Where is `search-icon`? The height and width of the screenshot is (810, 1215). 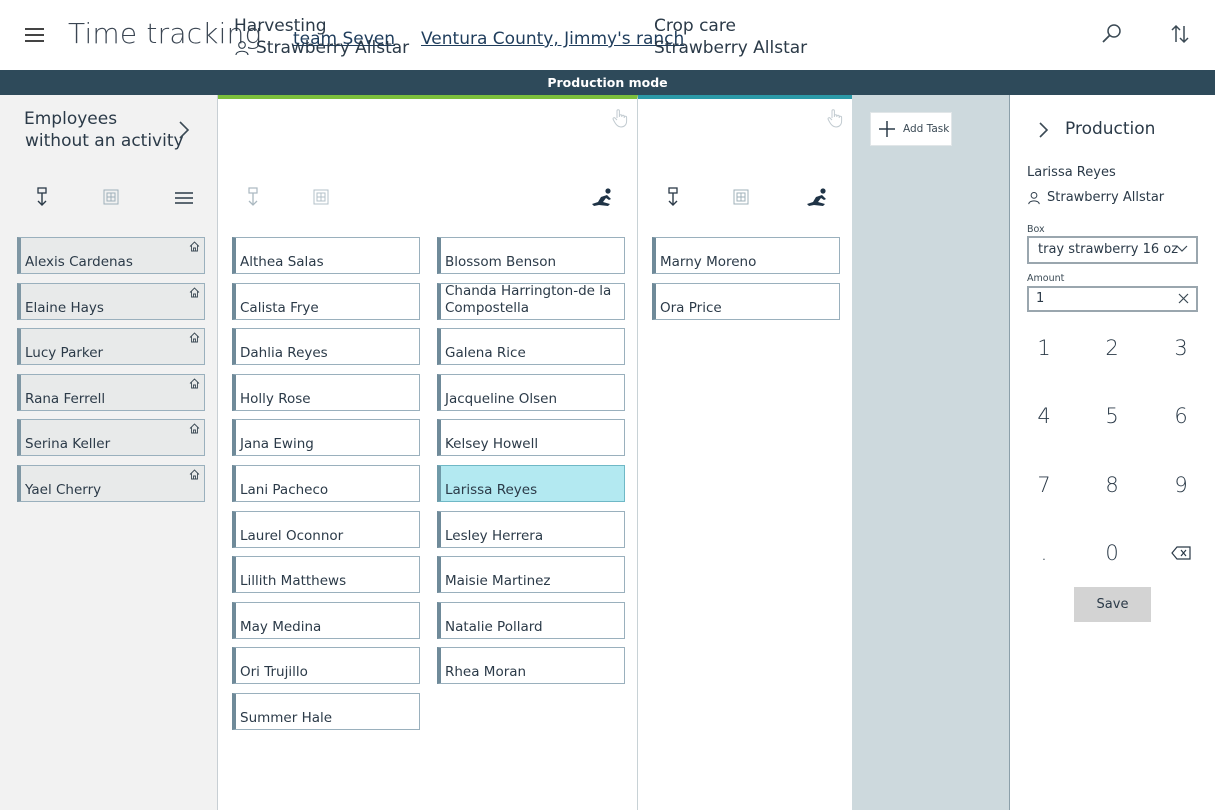 search-icon is located at coordinates (1112, 34).